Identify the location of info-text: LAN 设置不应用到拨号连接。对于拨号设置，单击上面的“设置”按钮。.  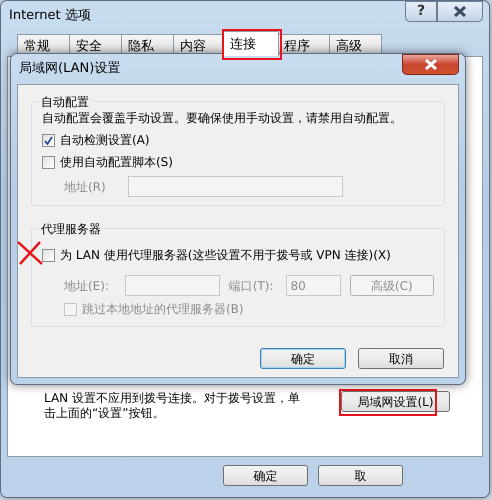
(172, 406).